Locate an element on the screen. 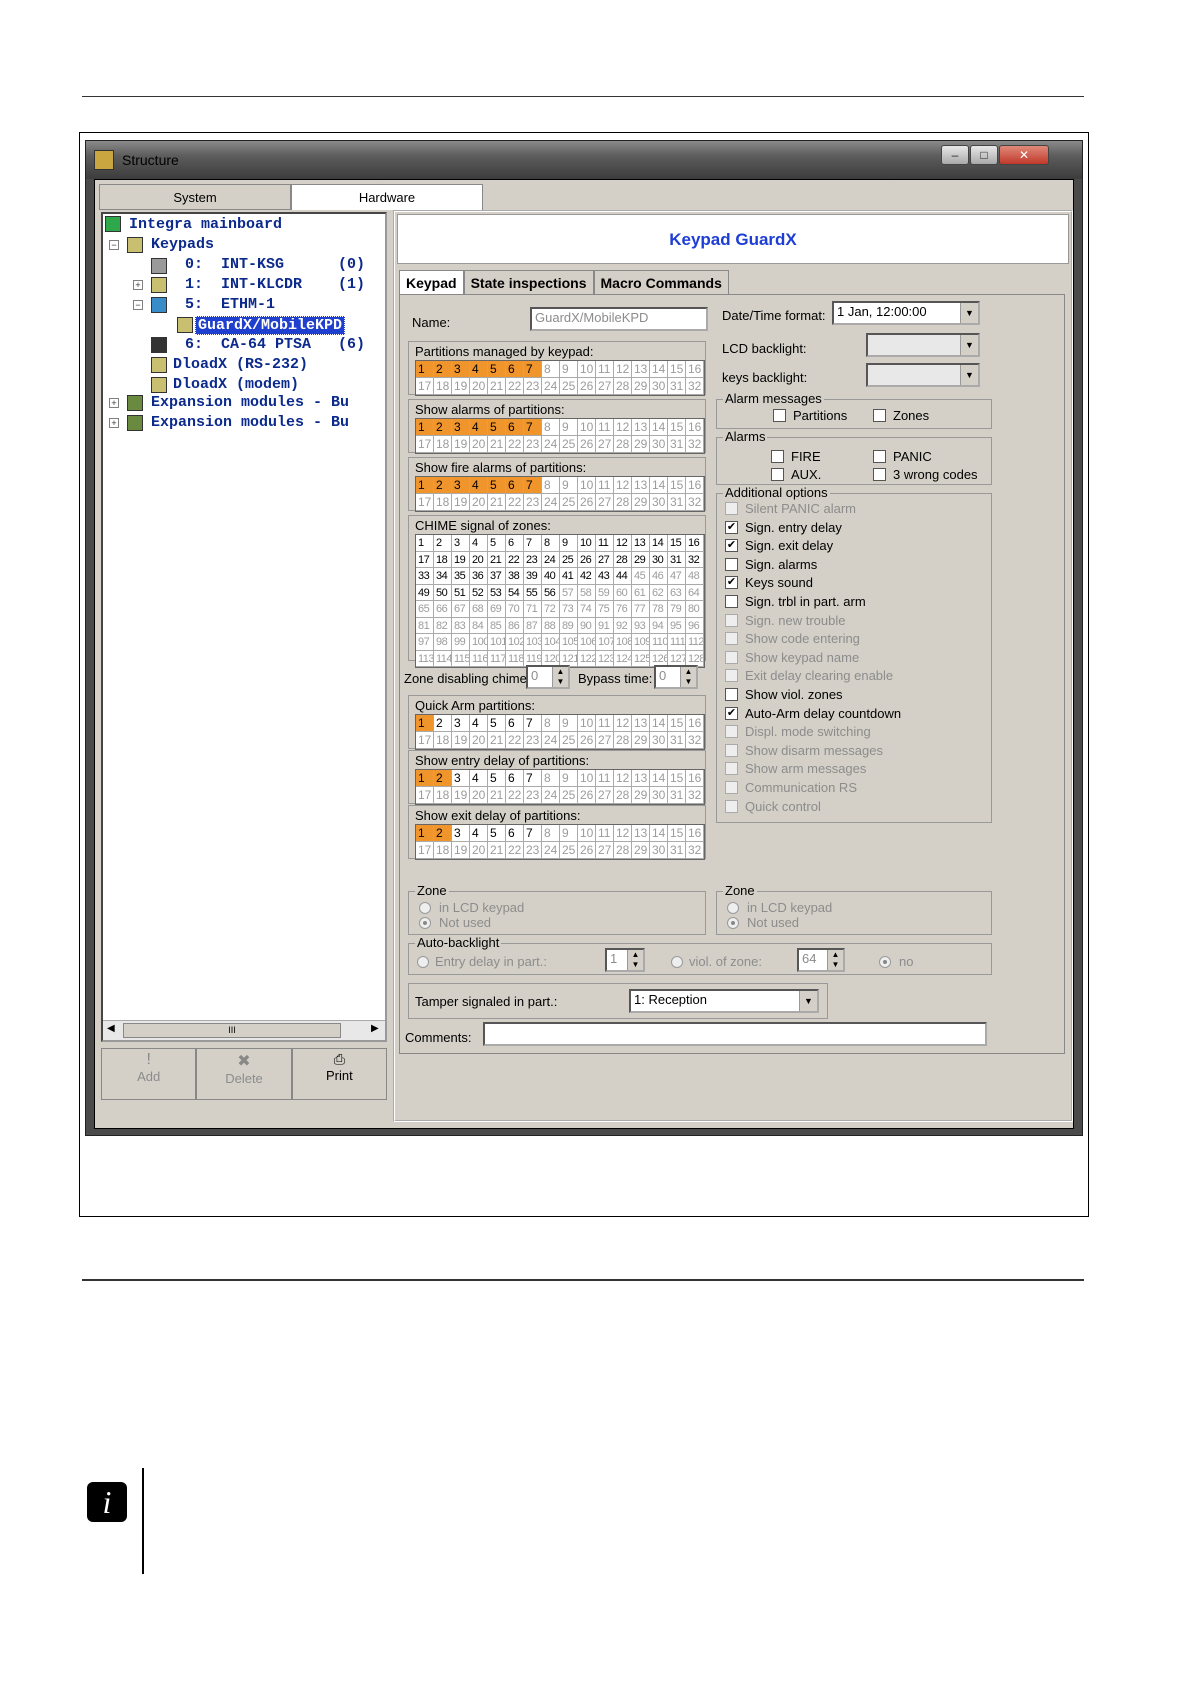  zone-cell: 1 is located at coordinates (425, 543).